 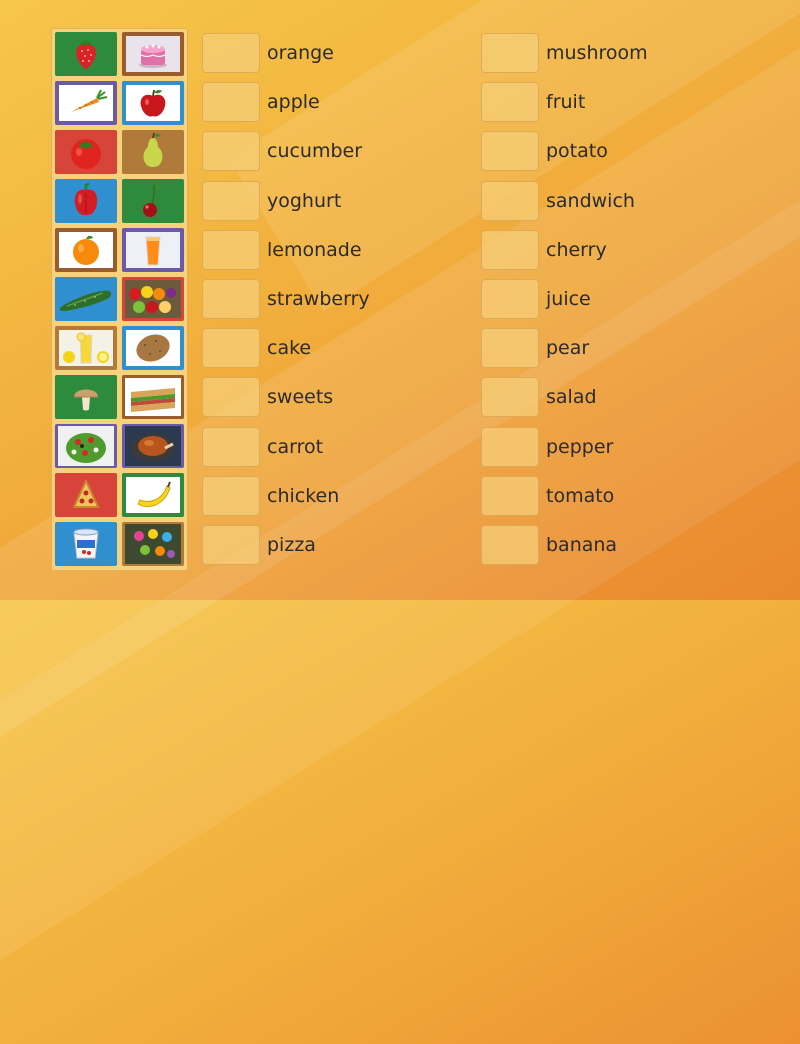 I want to click on tile-cherry, so click(x=153, y=201).